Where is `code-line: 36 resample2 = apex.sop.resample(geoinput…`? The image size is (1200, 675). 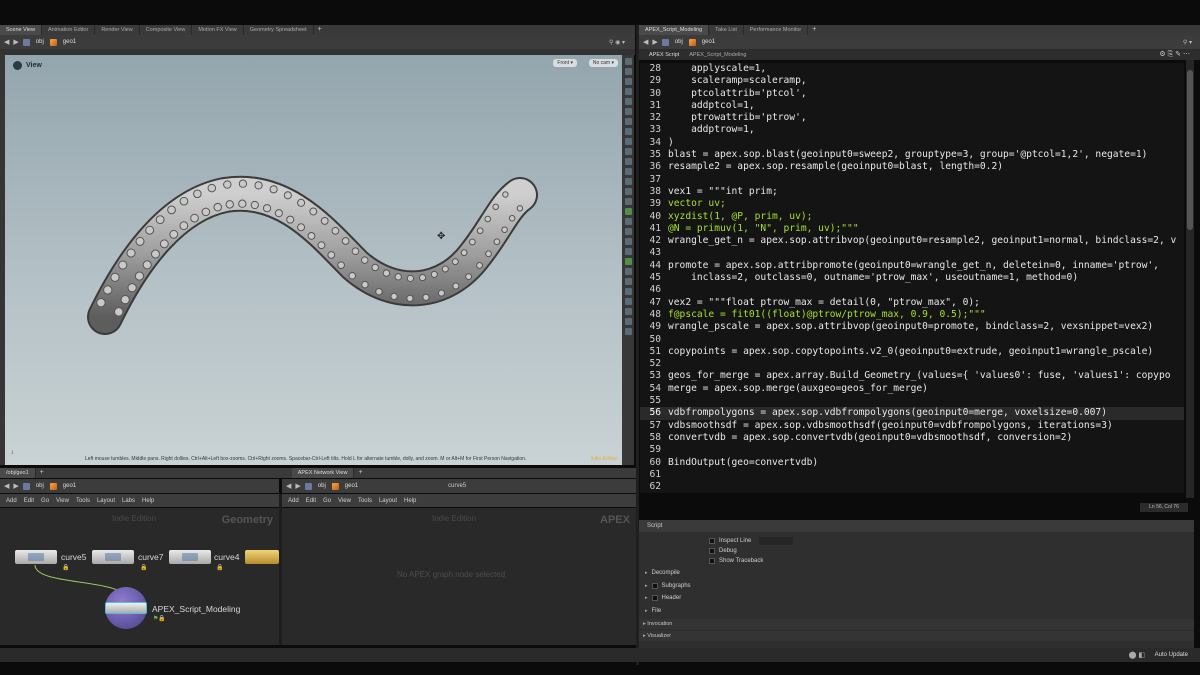
code-line: 36 resample2 = apex.sop.resample(geoinput… is located at coordinates (912, 167).